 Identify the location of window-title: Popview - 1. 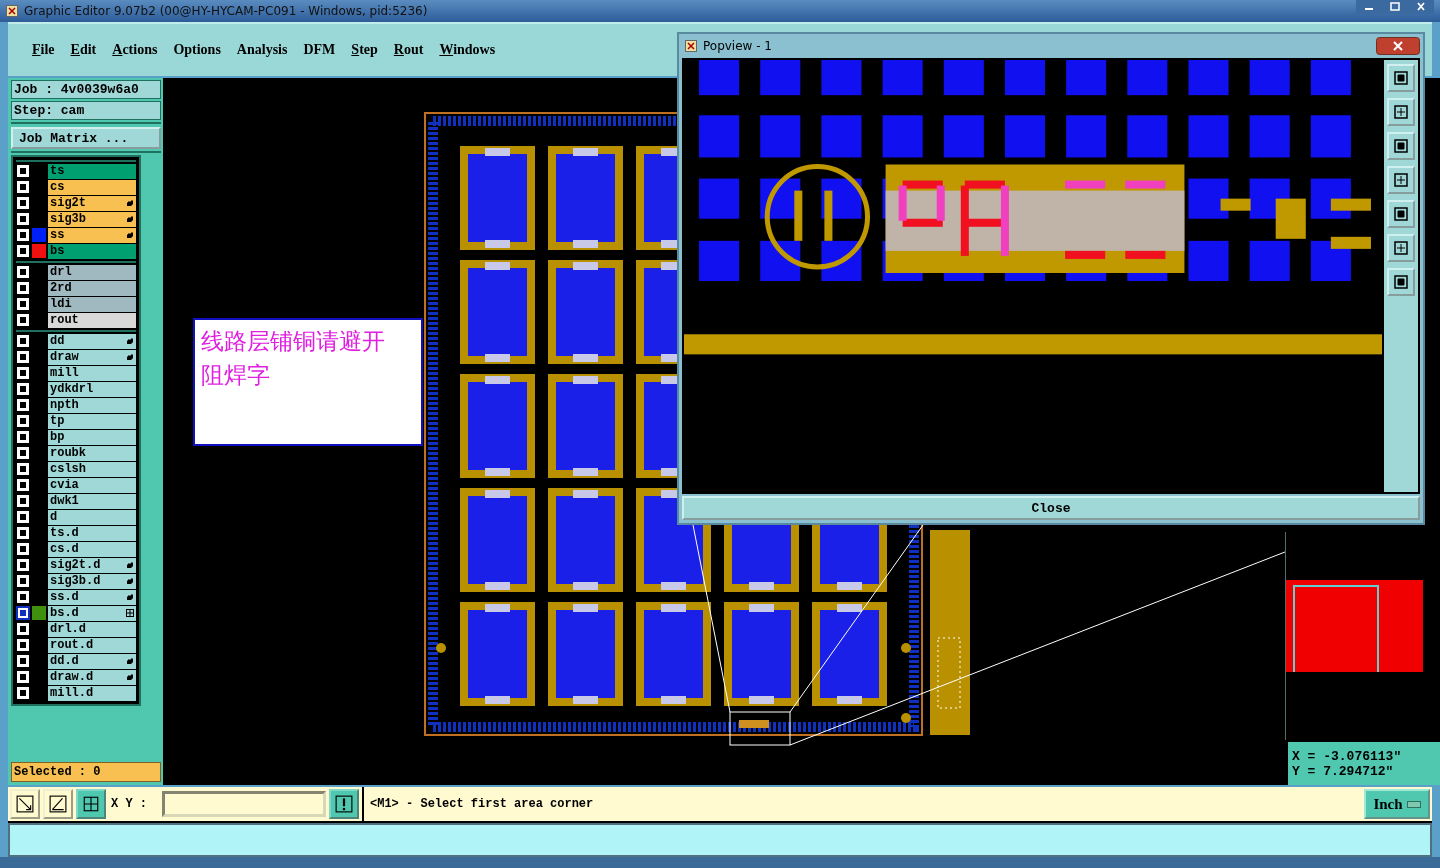
(737, 46).